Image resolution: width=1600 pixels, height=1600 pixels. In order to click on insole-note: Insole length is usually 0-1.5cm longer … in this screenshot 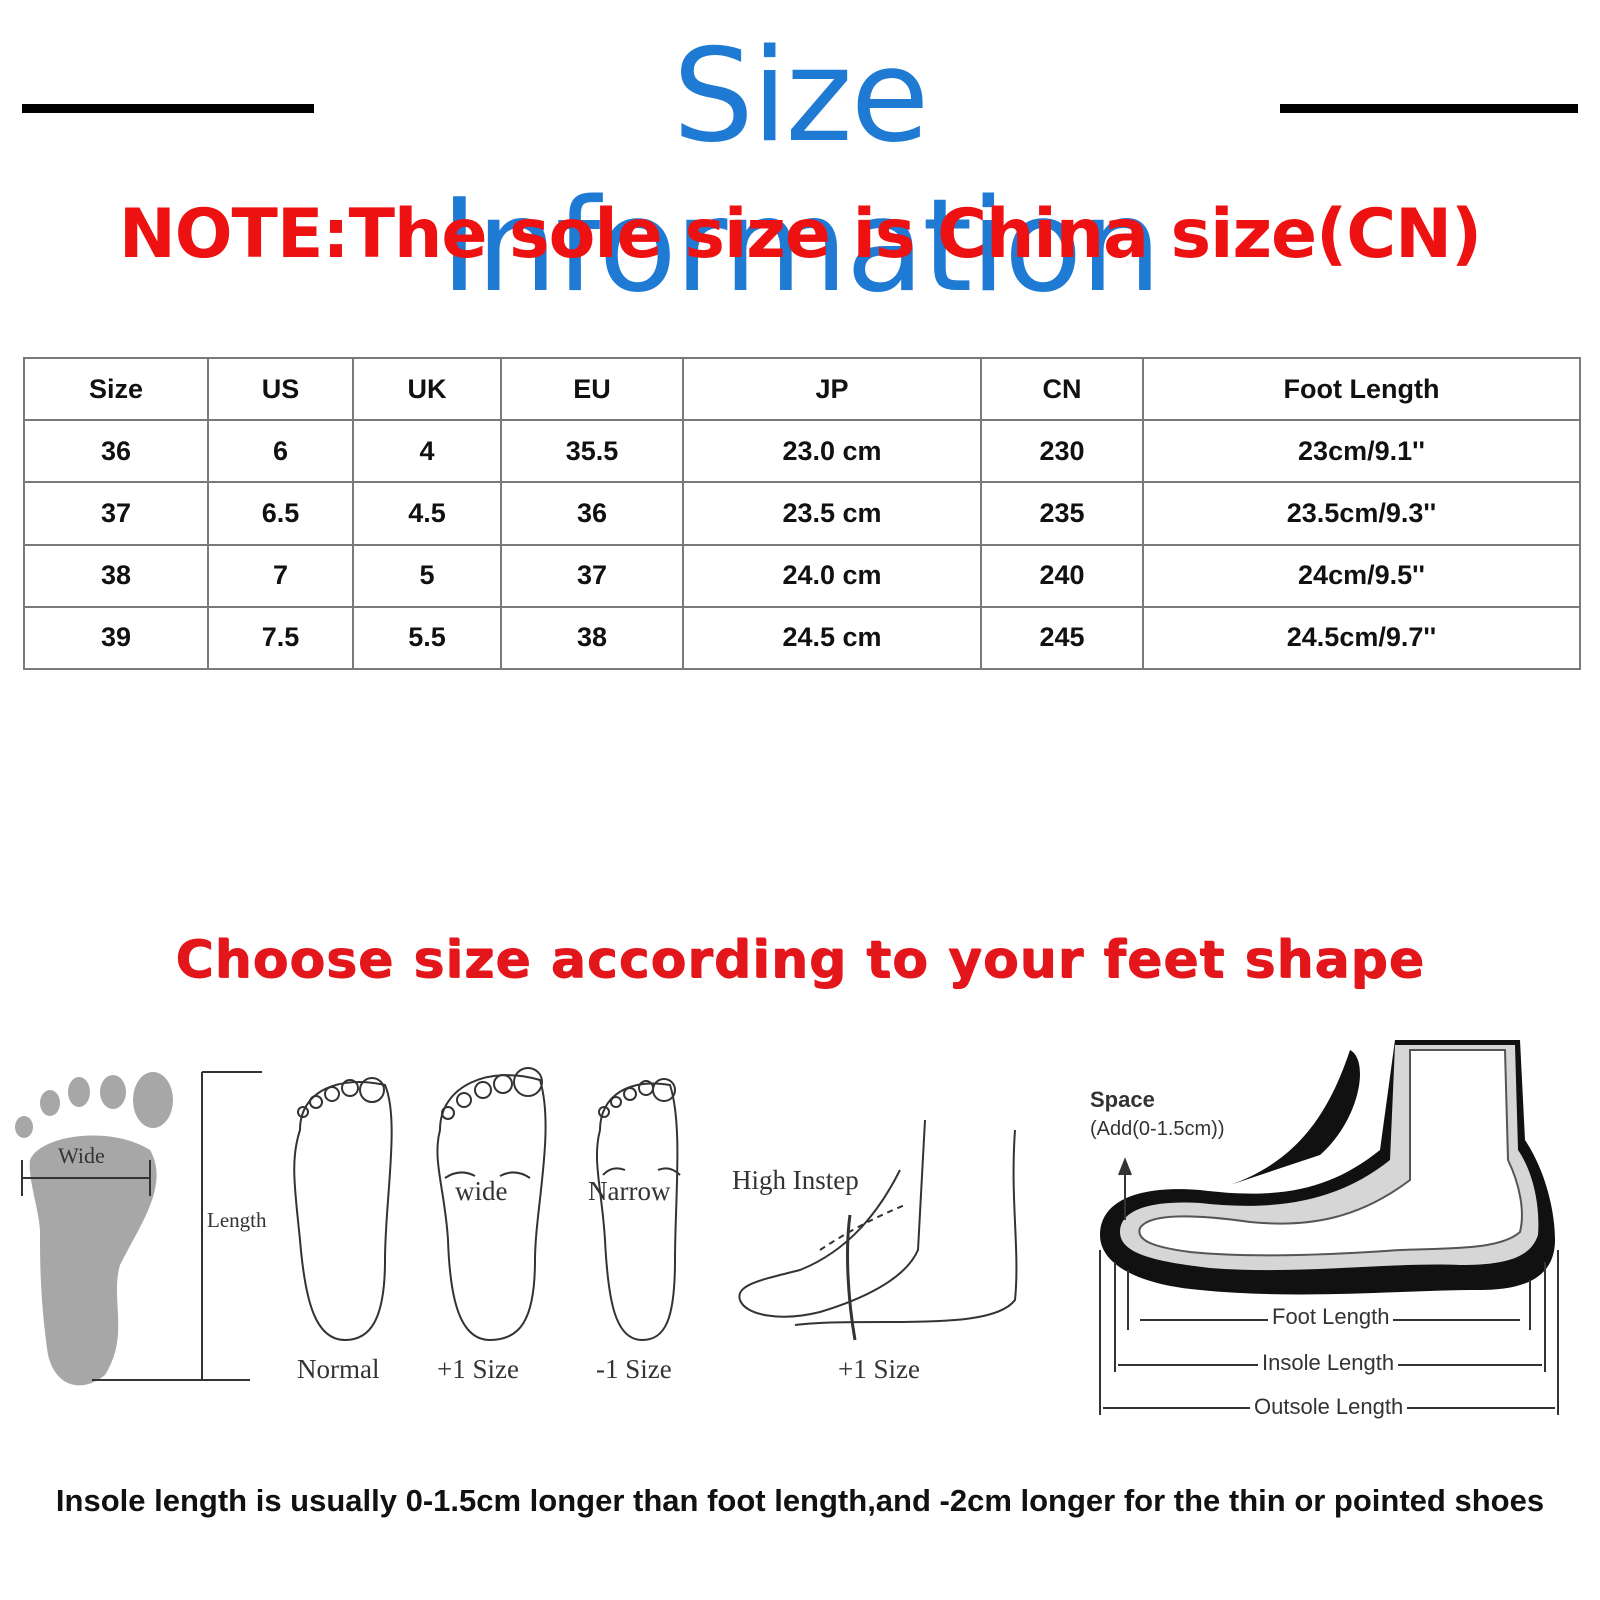, I will do `click(800, 1500)`.